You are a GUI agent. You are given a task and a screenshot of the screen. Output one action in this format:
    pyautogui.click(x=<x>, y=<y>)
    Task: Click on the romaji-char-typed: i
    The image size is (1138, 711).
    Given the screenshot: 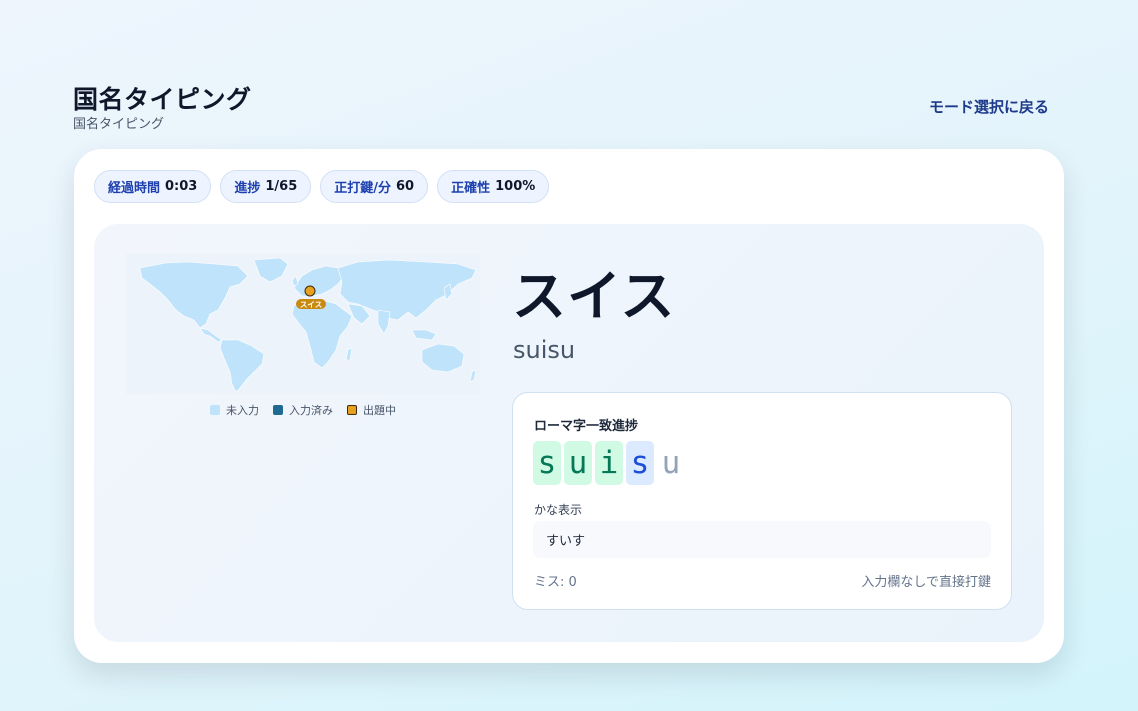 What is the action you would take?
    pyautogui.click(x=609, y=463)
    